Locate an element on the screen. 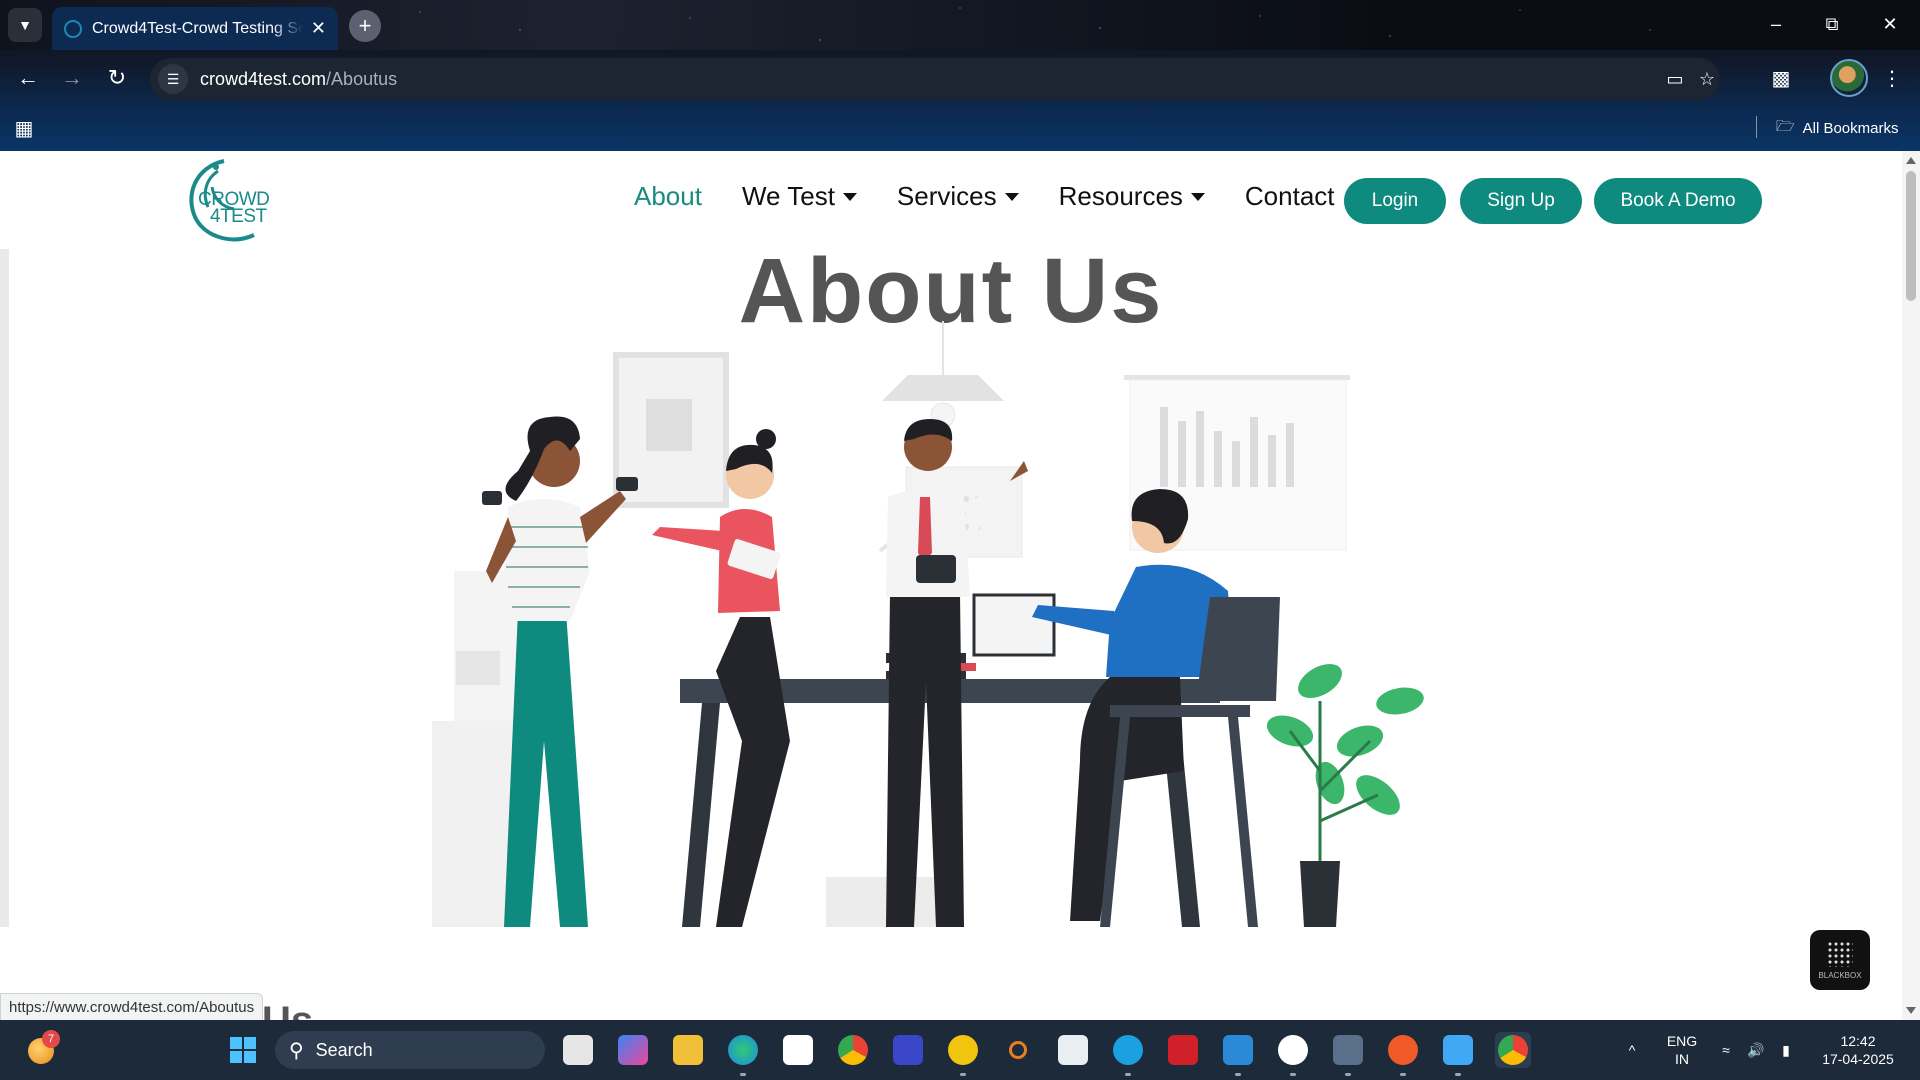 Image resolution: width=1920 pixels, height=1080 pixels. extensions-icon: ▩ is located at coordinates (1781, 78).